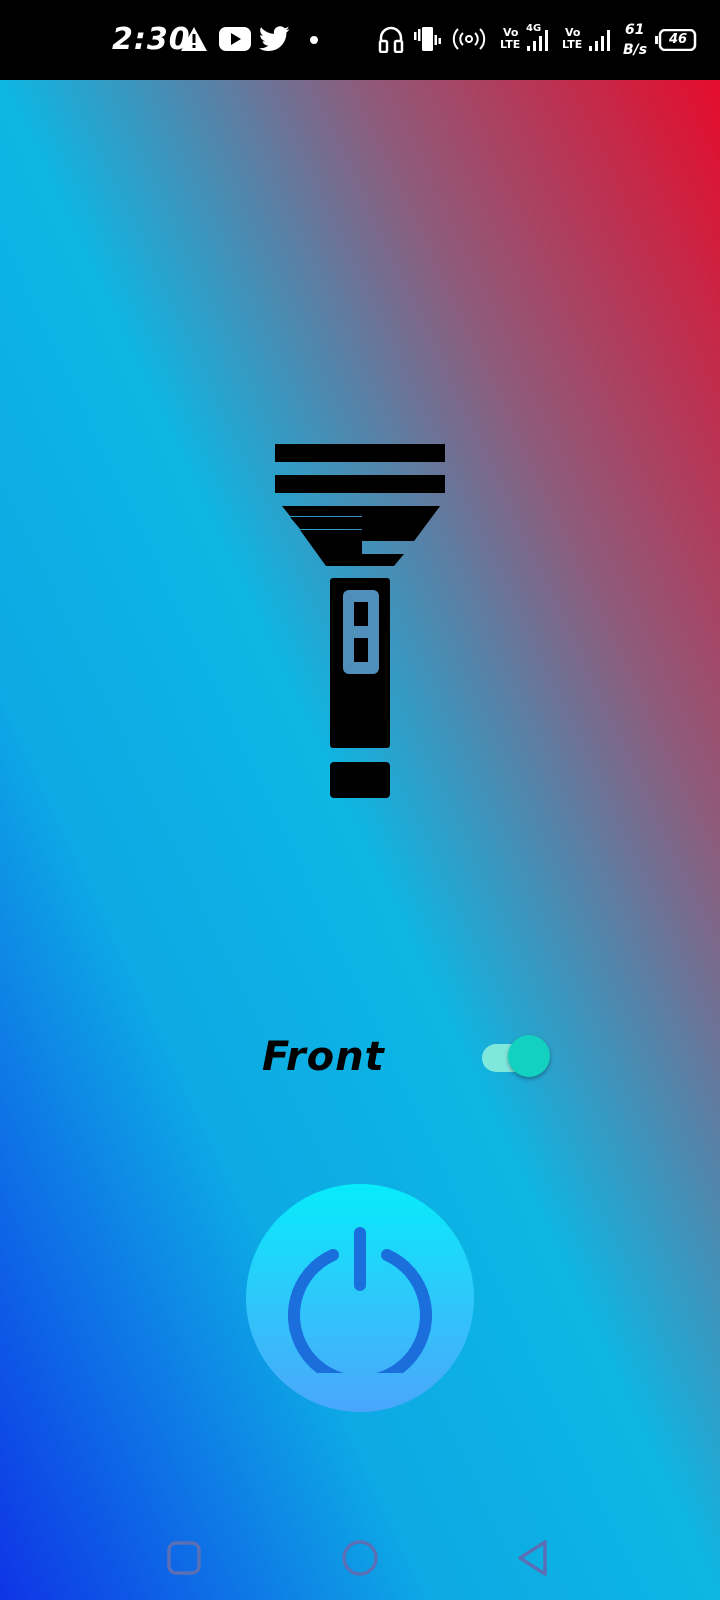  What do you see at coordinates (529, 1056) in the screenshot?
I see `toggle-thumb` at bounding box center [529, 1056].